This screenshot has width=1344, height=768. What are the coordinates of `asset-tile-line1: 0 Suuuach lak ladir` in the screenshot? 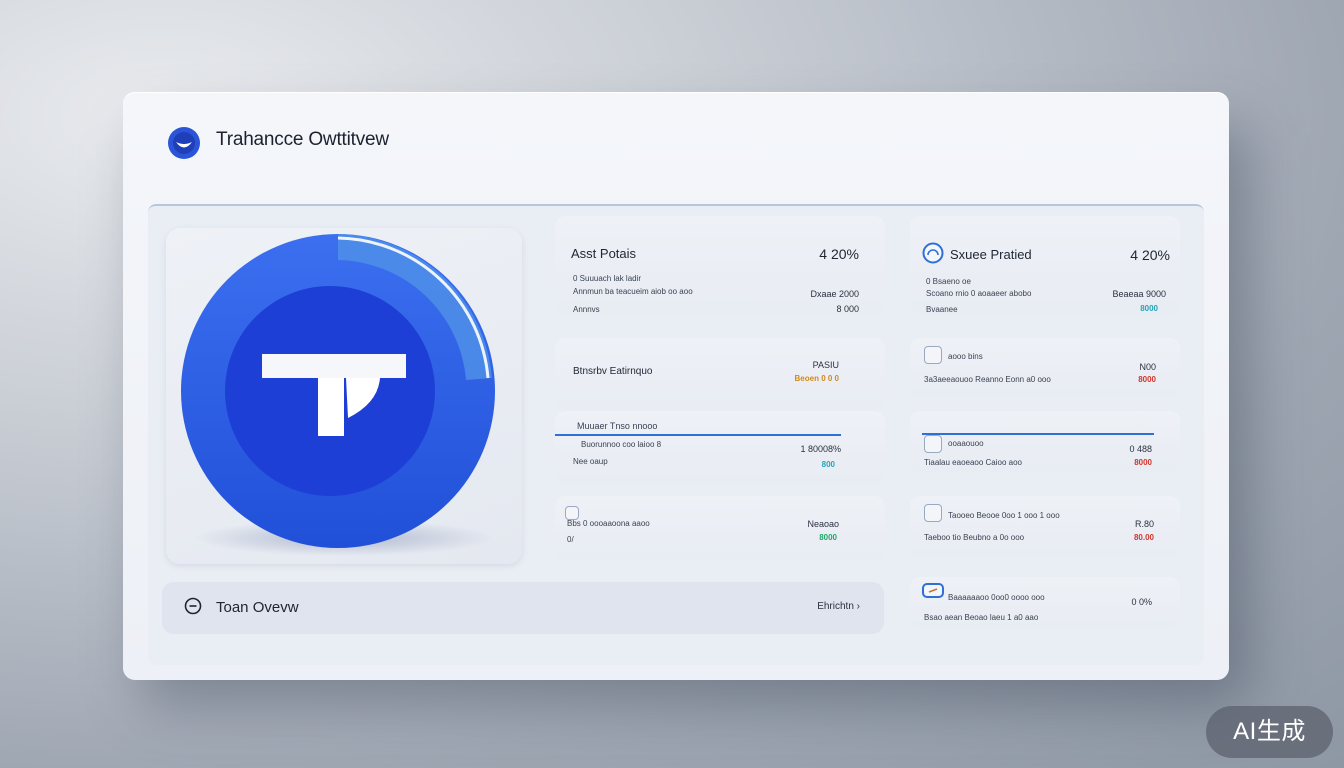 It's located at (607, 278).